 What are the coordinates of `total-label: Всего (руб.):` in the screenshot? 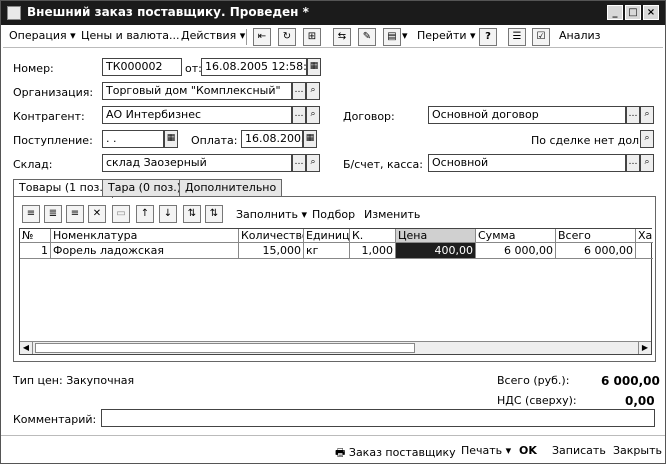 It's located at (533, 380).